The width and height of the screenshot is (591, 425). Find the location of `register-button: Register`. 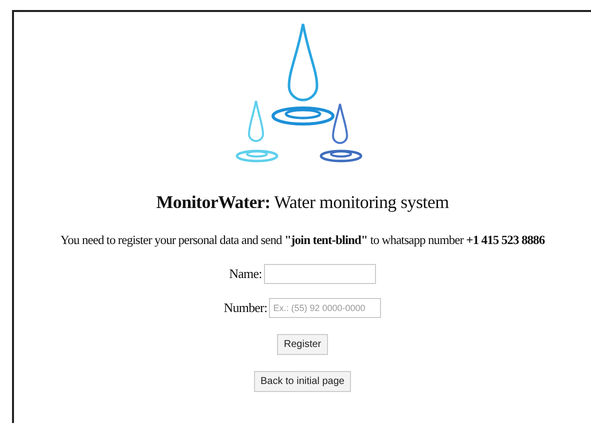

register-button: Register is located at coordinates (302, 344).